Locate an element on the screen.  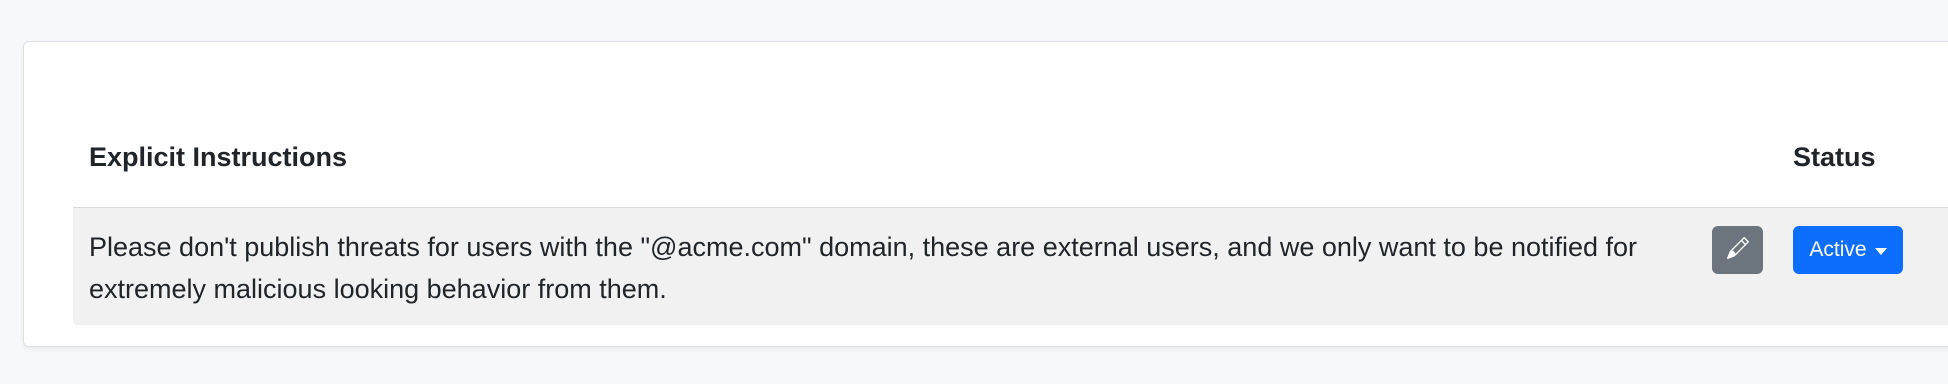
status-label: Active is located at coordinates (1838, 249).